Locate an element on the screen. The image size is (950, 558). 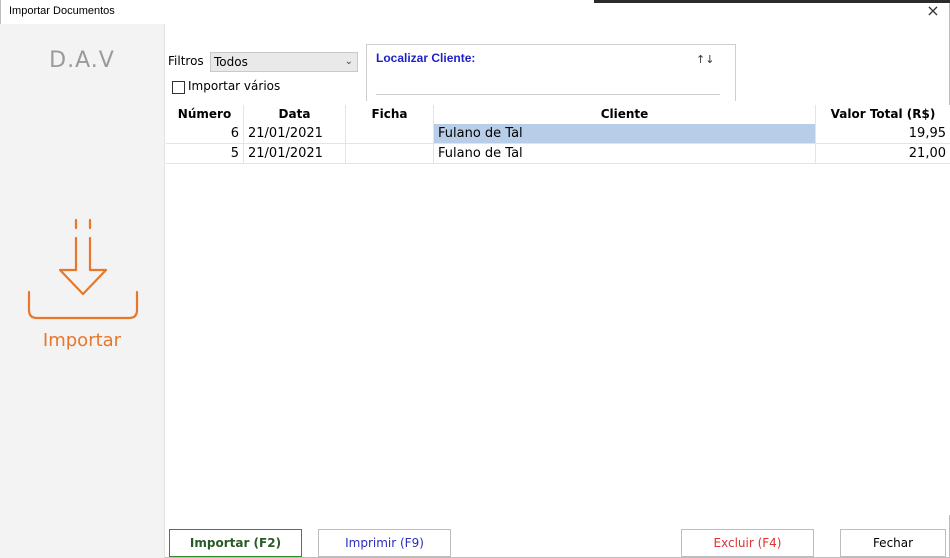
filter-selected-value: Todos is located at coordinates (231, 62).